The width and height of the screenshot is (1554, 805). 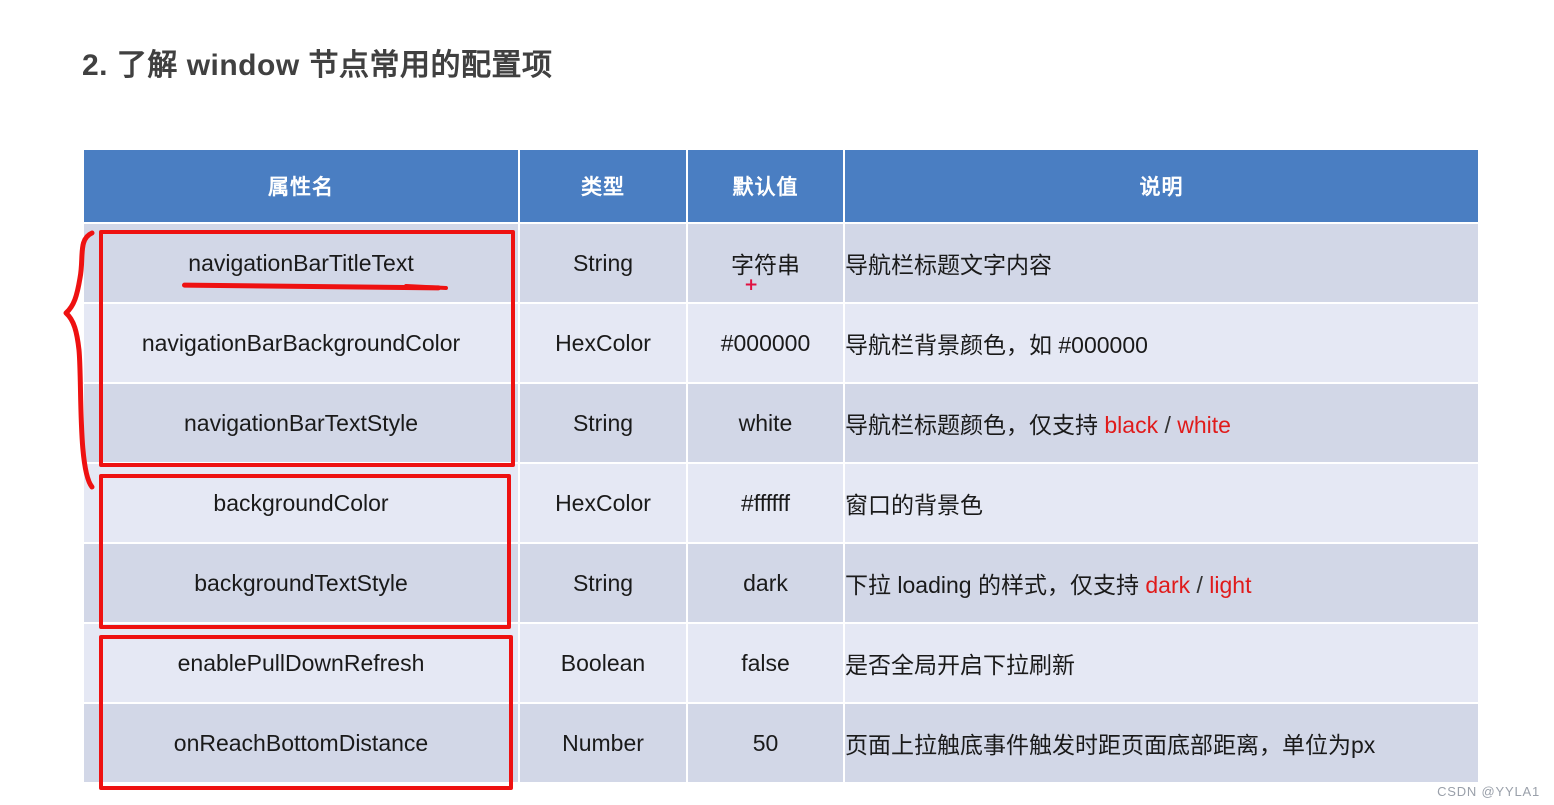 I want to click on cell-property: navigationBarBackgroundColor, so click(x=301, y=343).